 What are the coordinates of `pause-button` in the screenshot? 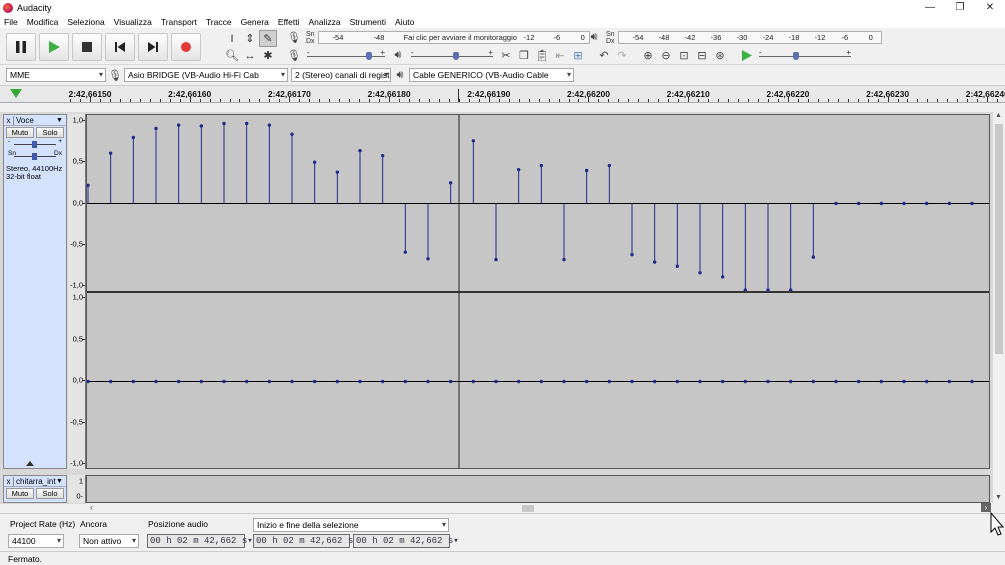 It's located at (21, 47).